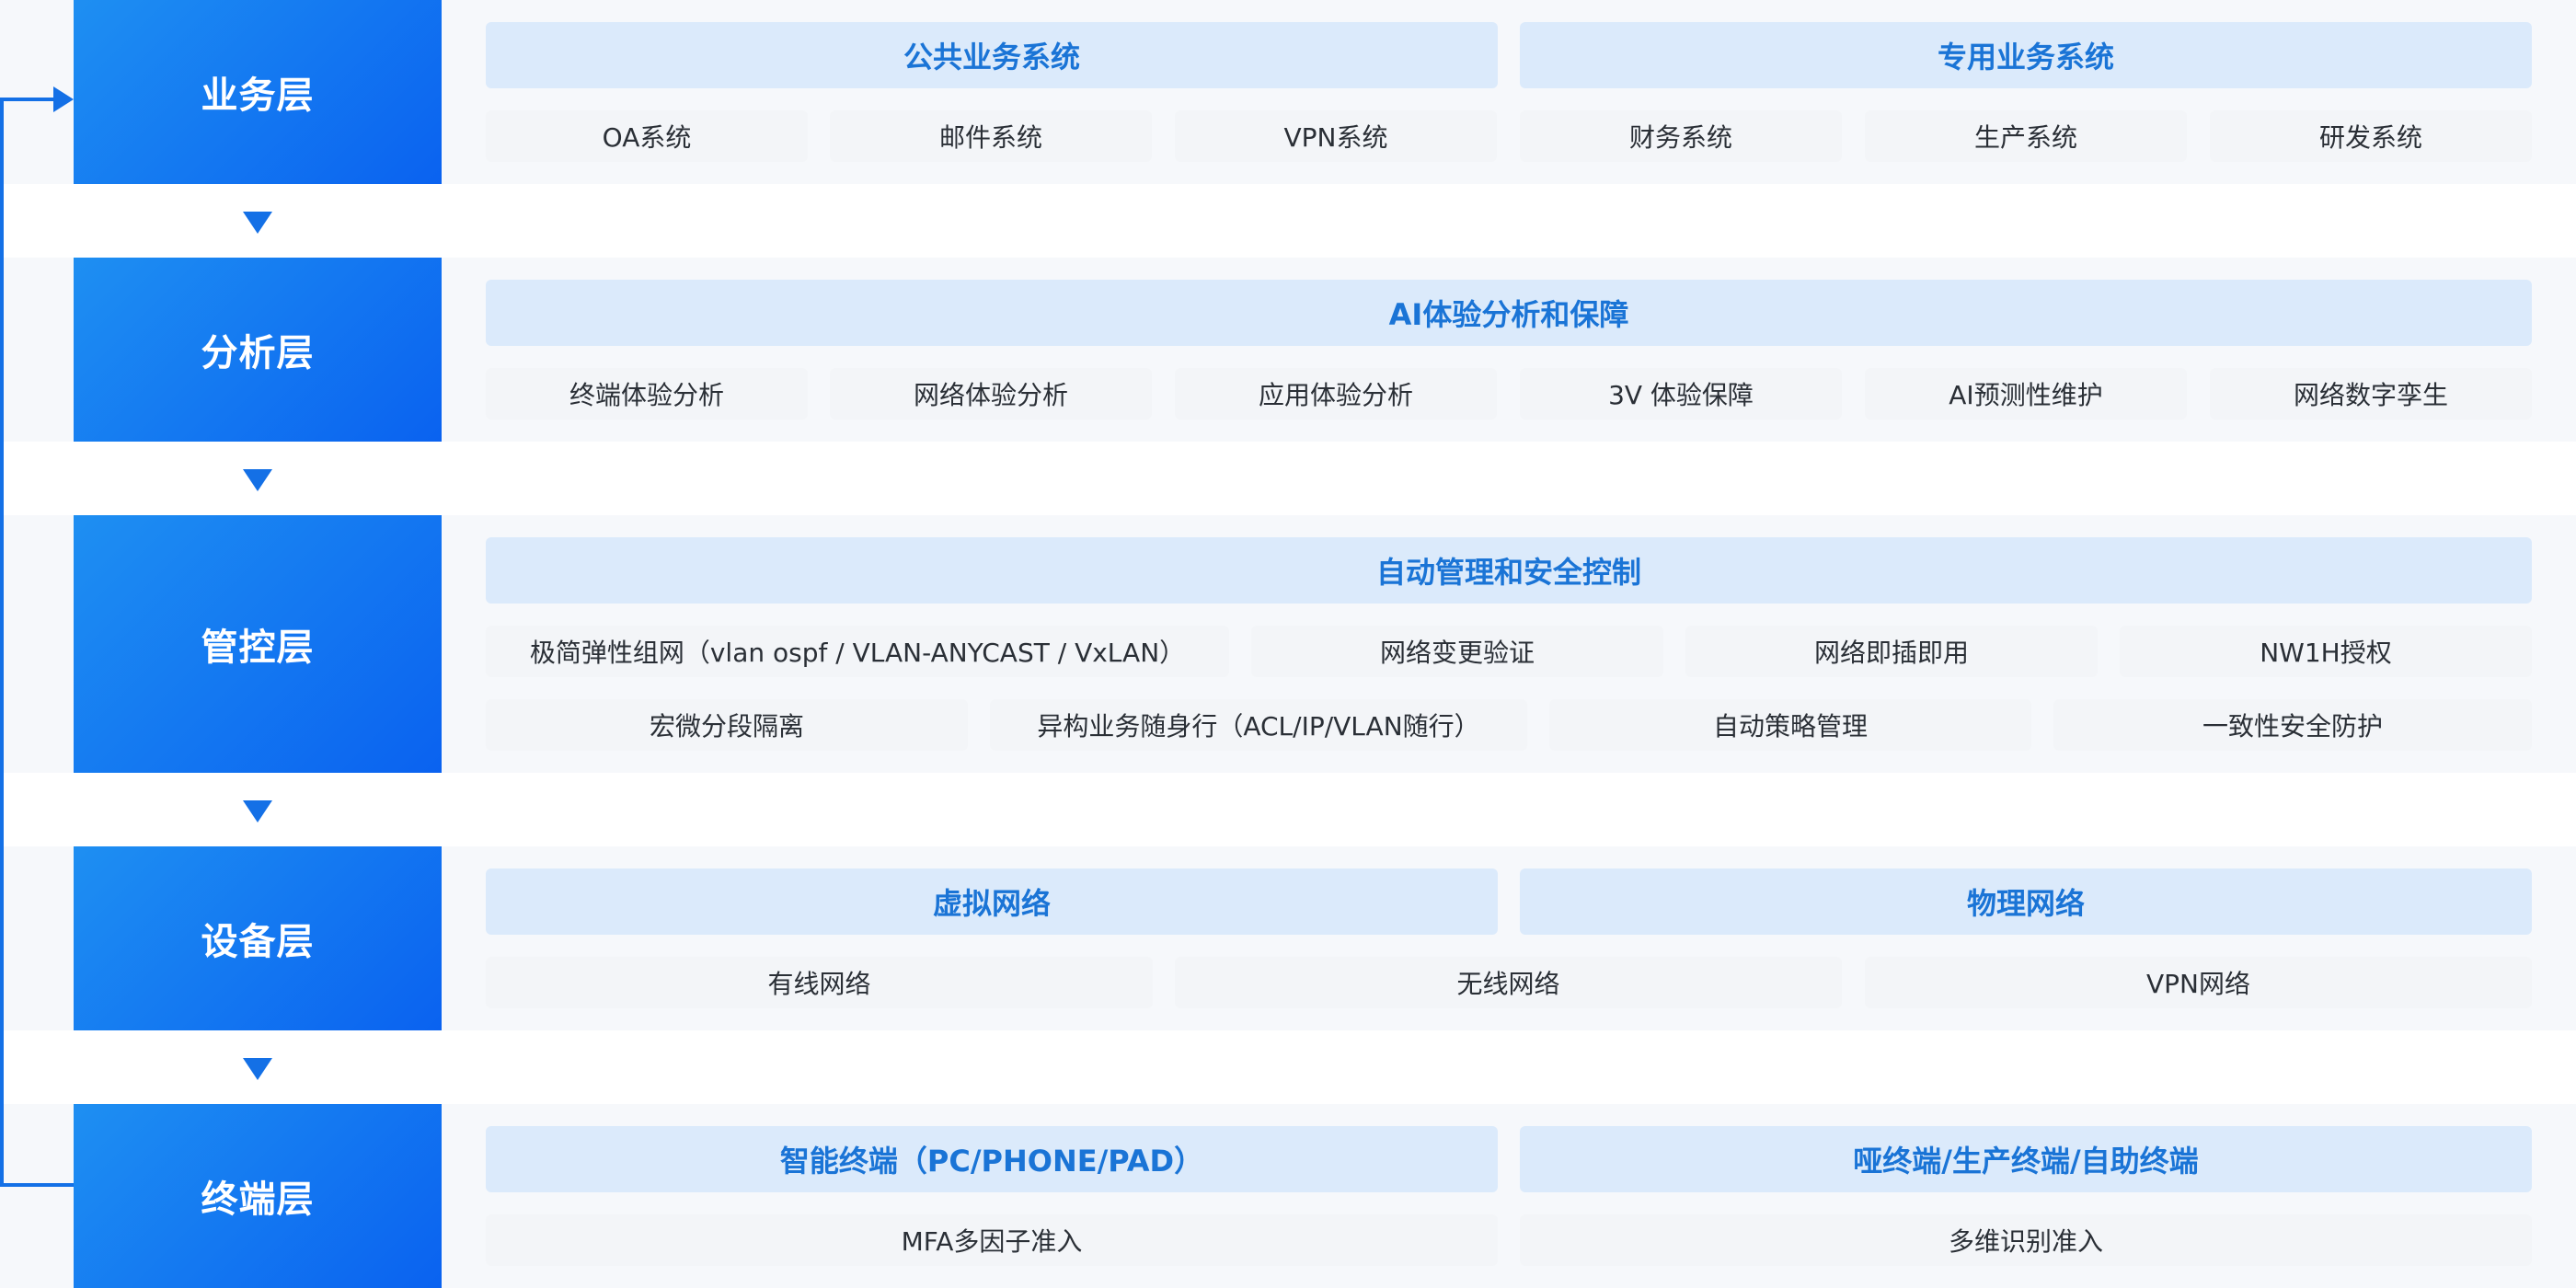 The height and width of the screenshot is (1288, 2576). I want to click on layer-label-device: 设备层, so click(258, 938).